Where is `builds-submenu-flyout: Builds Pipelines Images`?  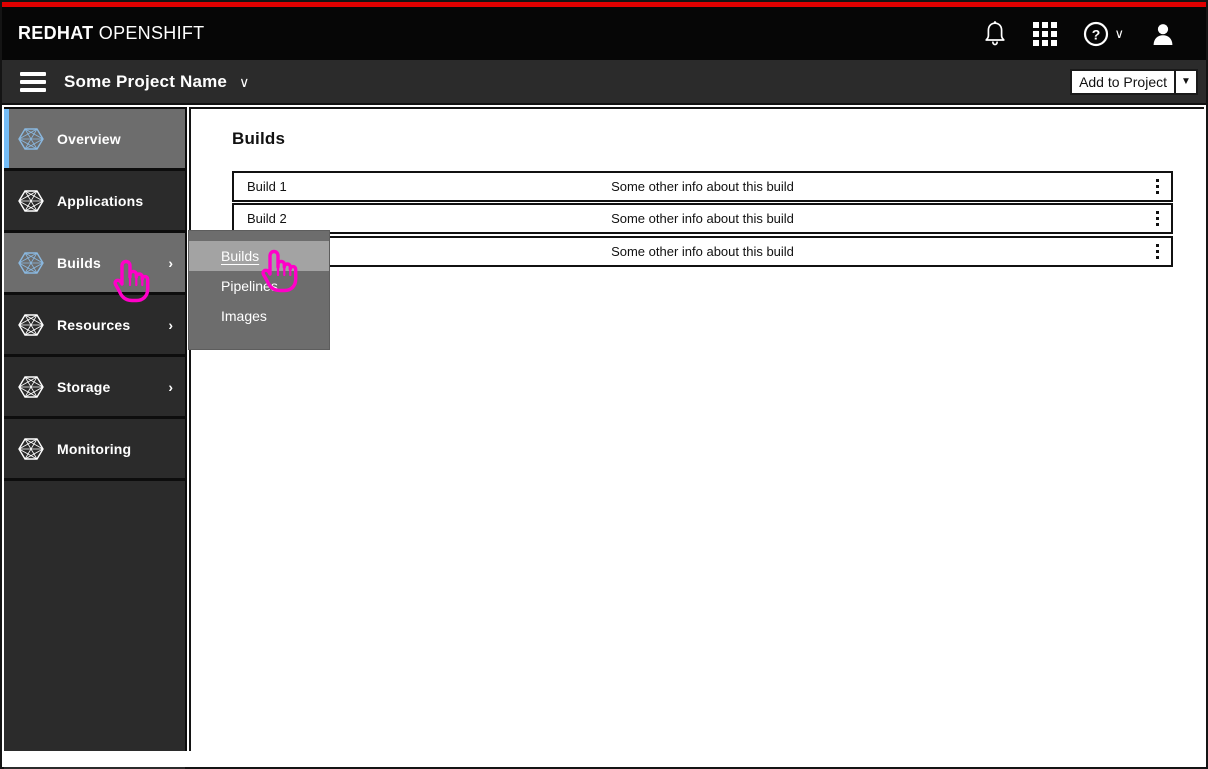
builds-submenu-flyout: Builds Pipelines Images is located at coordinates (259, 290).